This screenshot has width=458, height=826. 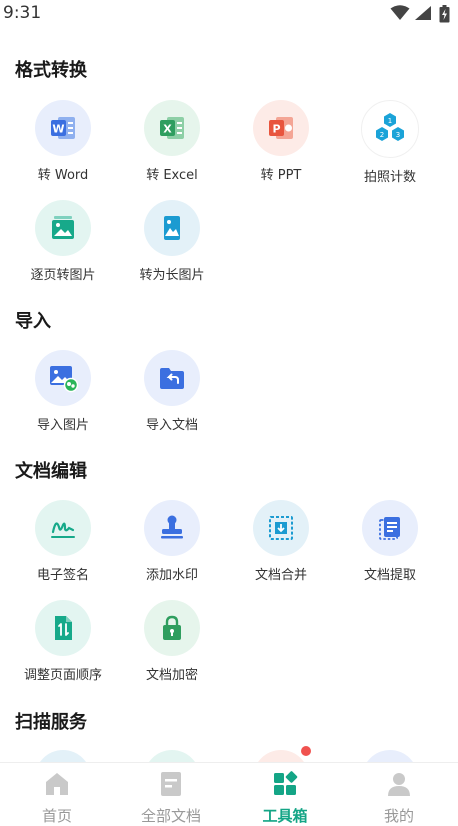 I want to click on tool-photo-count: 1 2 3 拍照计数, so click(x=390, y=142).